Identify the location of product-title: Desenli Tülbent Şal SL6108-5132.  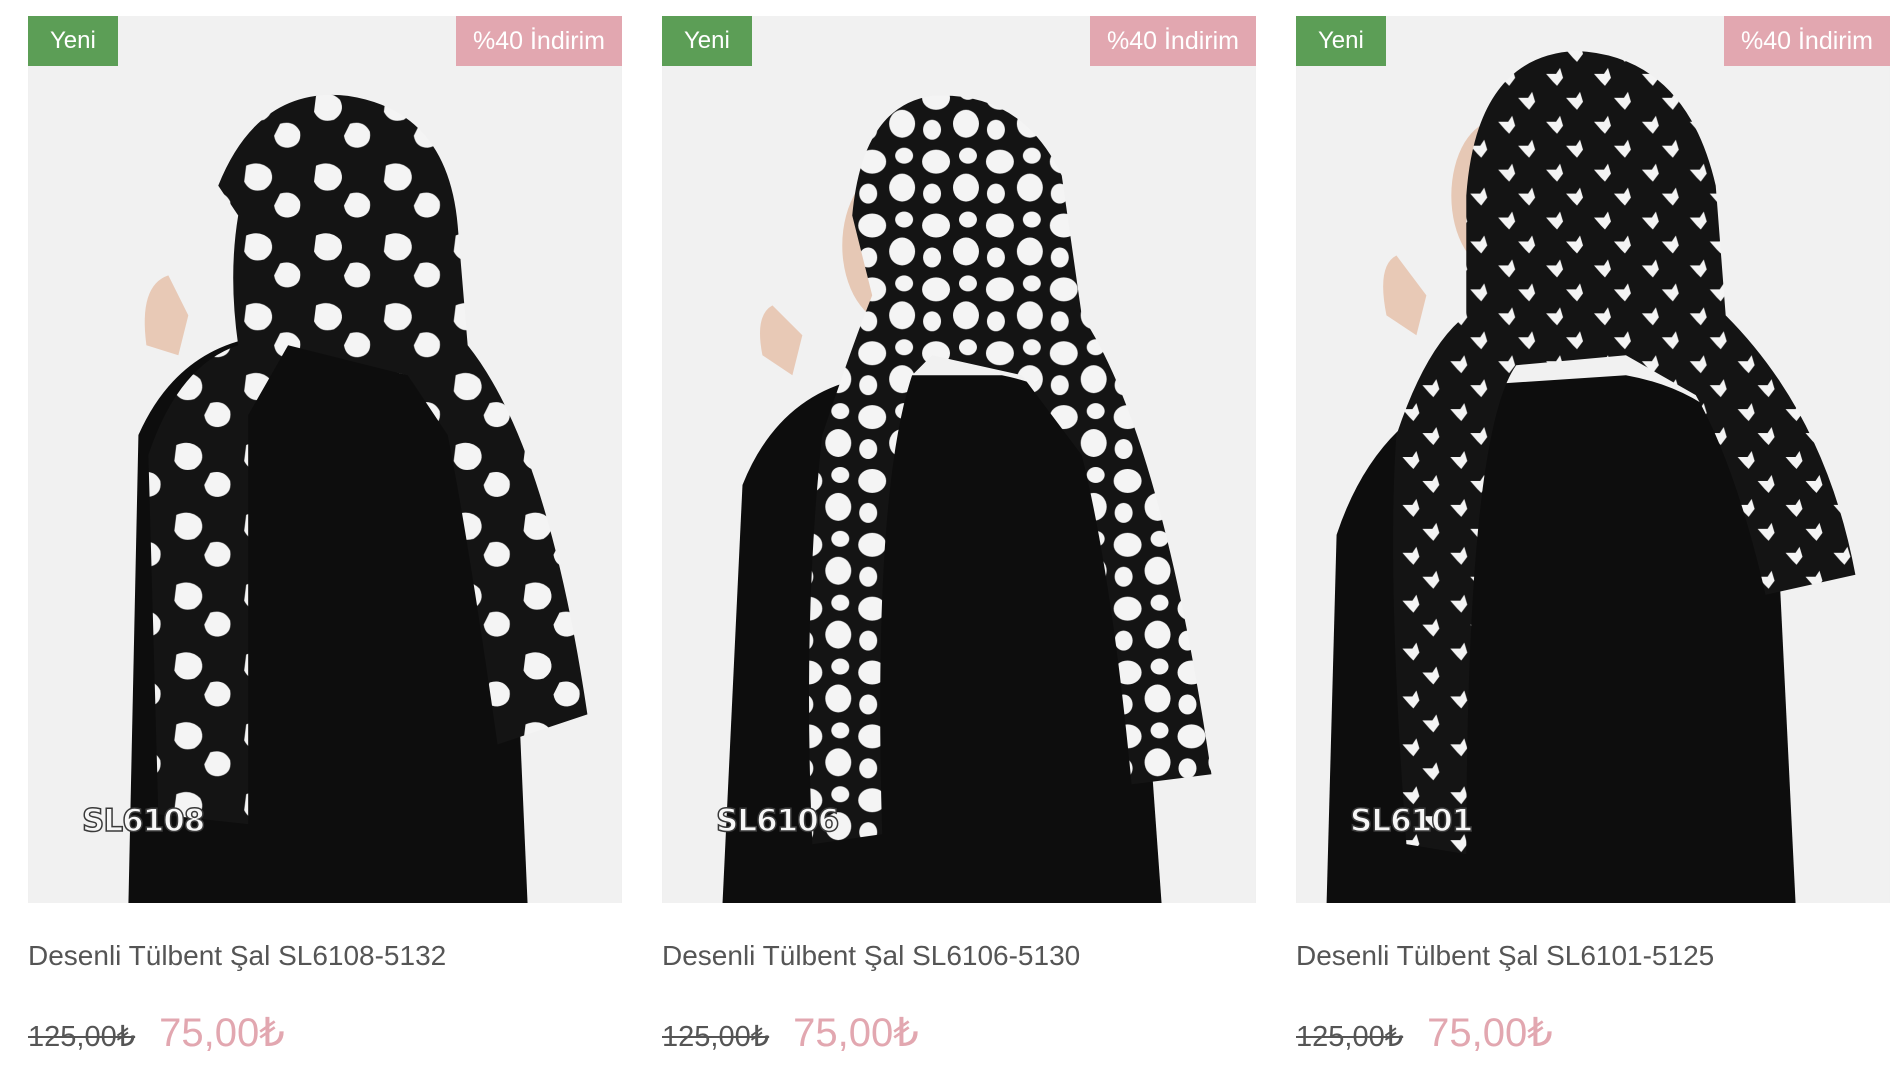
(325, 956).